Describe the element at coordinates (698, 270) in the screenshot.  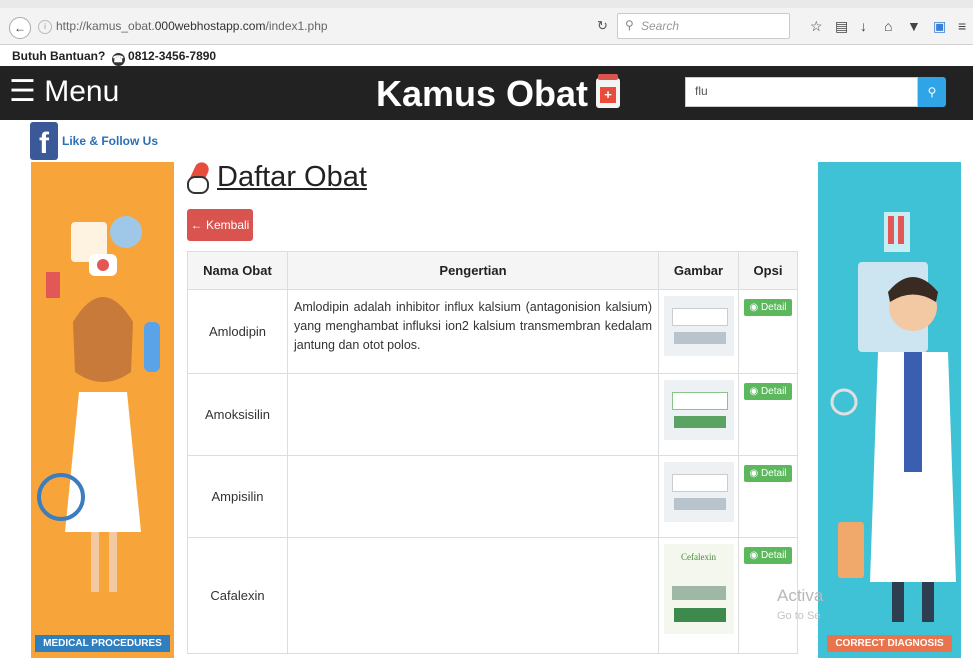
I see `column-header-image: Gambar` at that location.